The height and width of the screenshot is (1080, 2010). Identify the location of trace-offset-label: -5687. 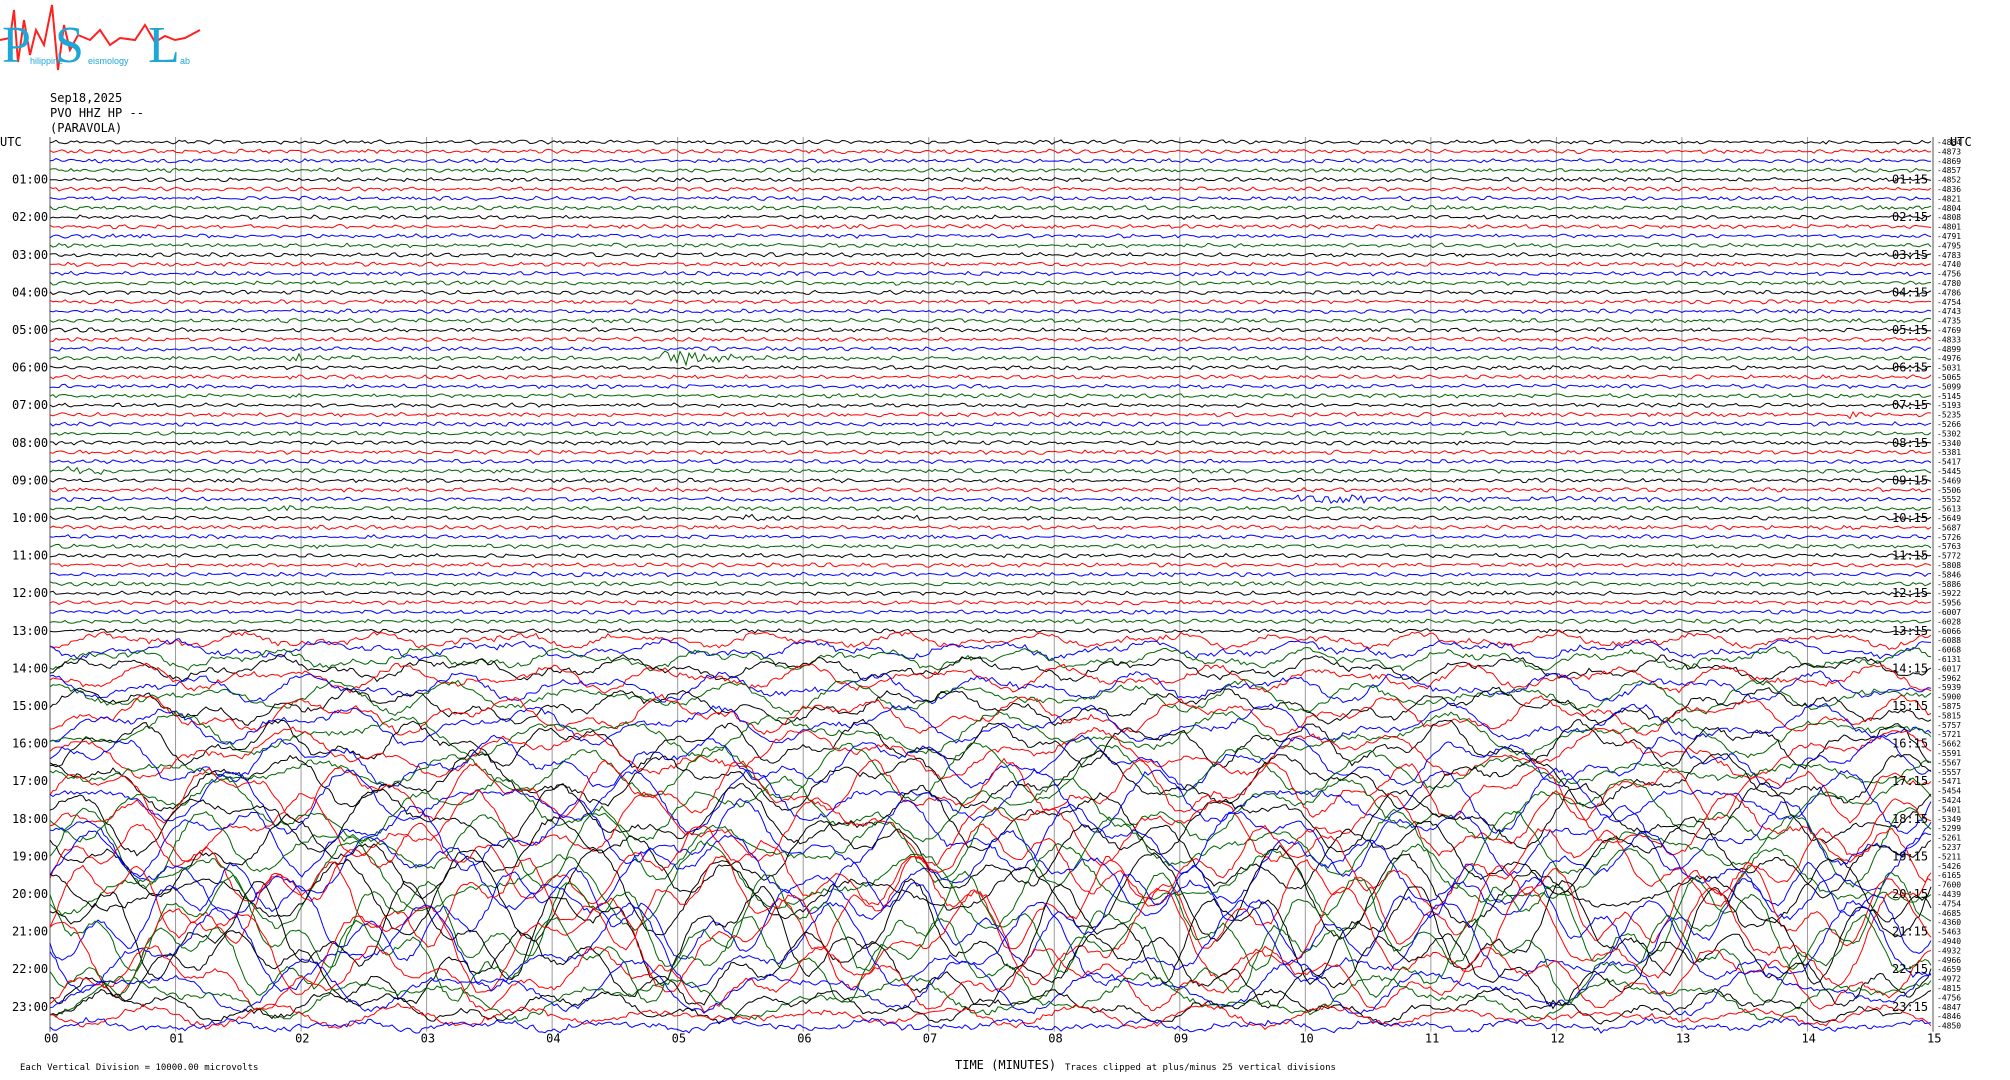
(1949, 527).